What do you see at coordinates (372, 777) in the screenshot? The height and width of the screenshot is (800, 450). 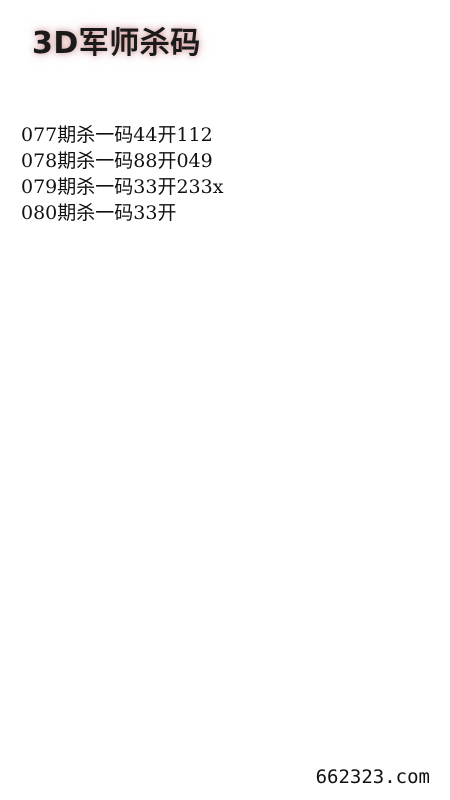 I see `footer-site-watermark: 662323.com` at bounding box center [372, 777].